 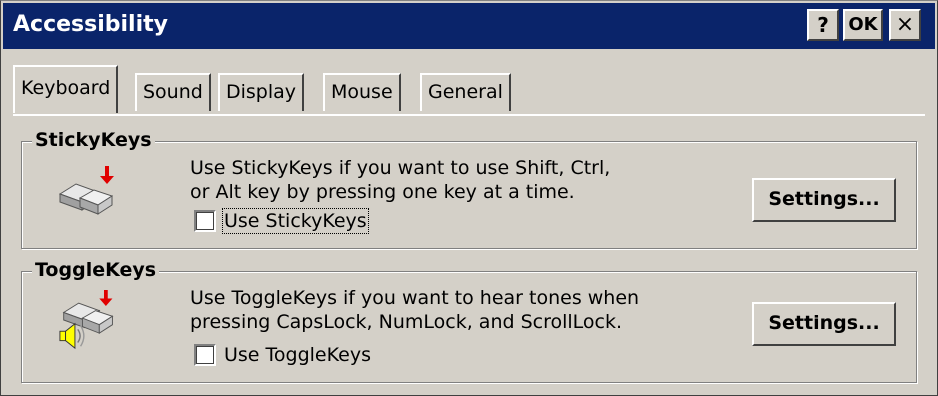 What do you see at coordinates (469, 115) in the screenshot?
I see `tab-panel-border` at bounding box center [469, 115].